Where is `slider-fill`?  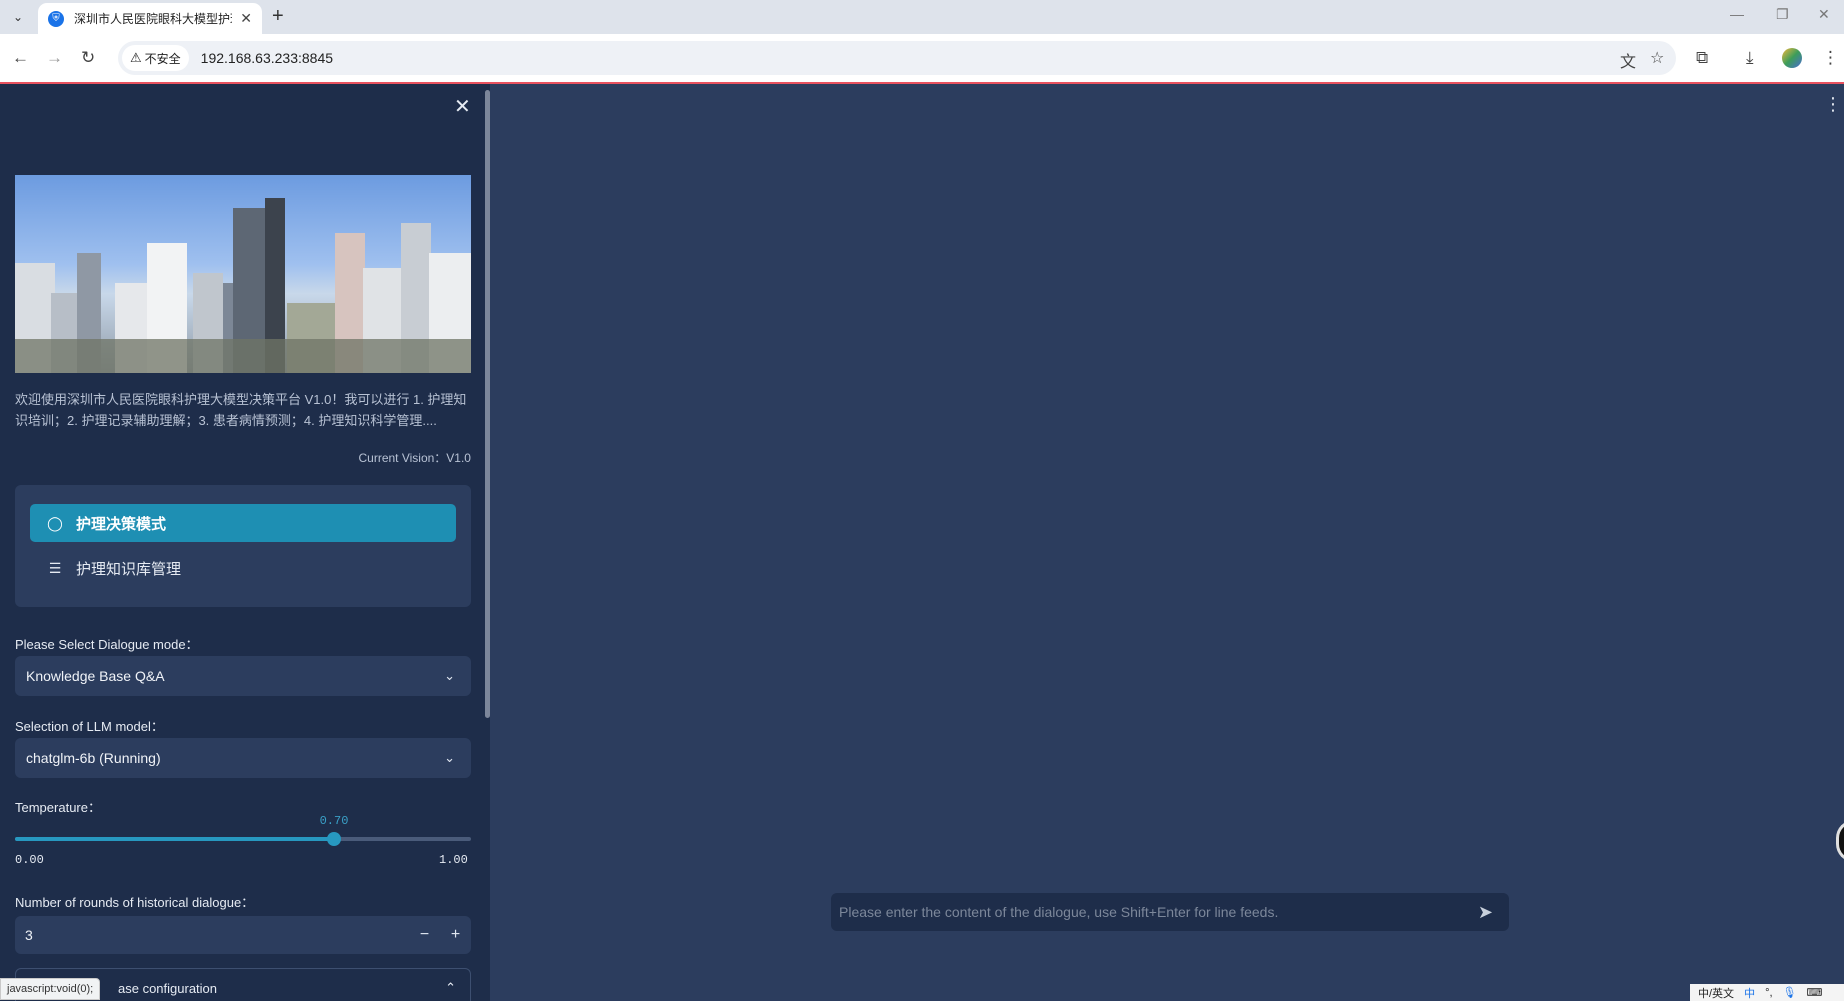
slider-fill is located at coordinates (174, 839).